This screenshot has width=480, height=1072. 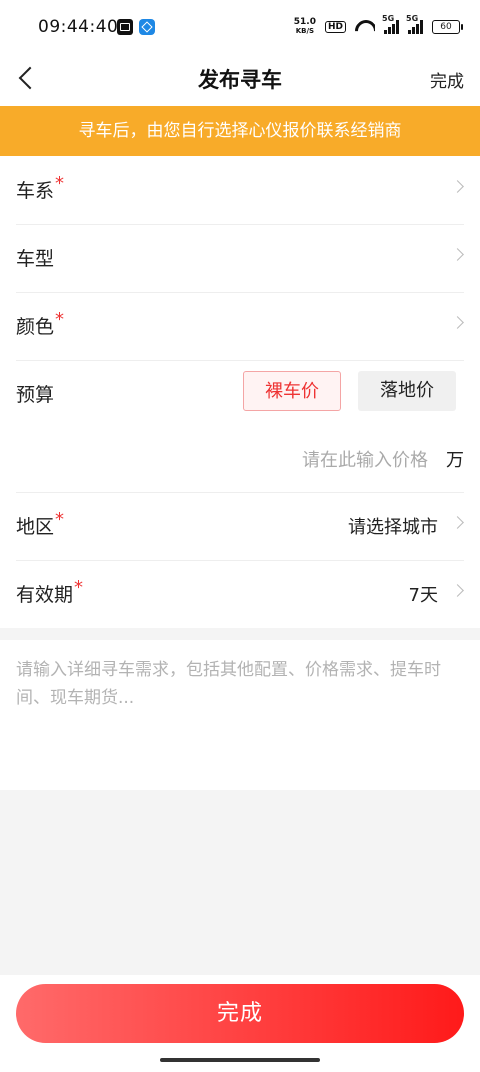 I want to click on color-row: 颜色*, so click(x=240, y=326).